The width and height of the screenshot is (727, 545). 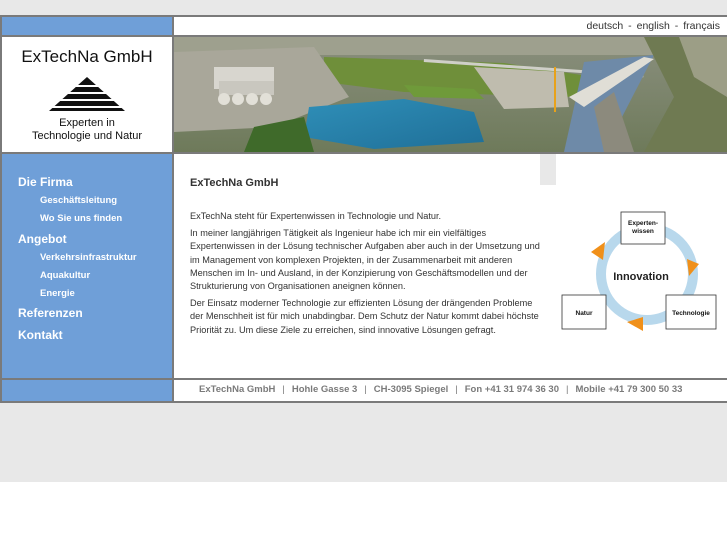 I want to click on footer-left, so click(x=87, y=390).